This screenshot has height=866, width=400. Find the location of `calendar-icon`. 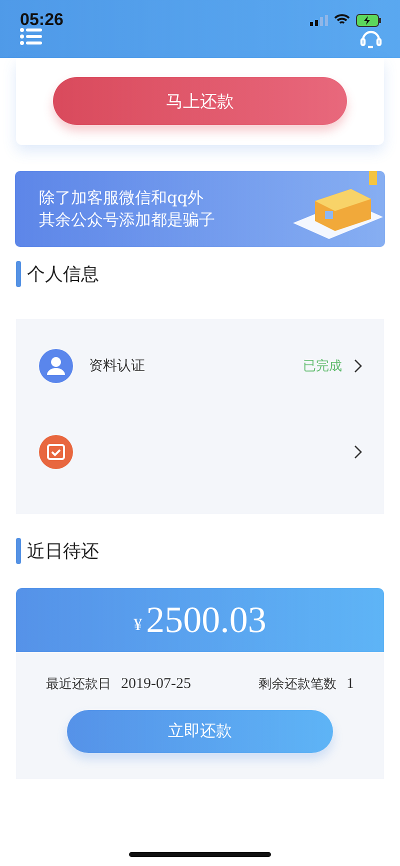

calendar-icon is located at coordinates (56, 452).